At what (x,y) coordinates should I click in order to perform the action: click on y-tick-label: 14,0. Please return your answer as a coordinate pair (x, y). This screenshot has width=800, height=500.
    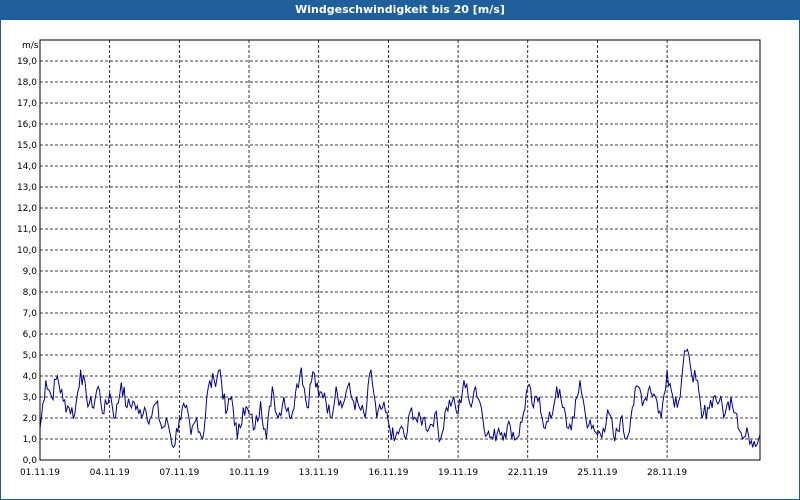
    Looking at the image, I should click on (27, 167).